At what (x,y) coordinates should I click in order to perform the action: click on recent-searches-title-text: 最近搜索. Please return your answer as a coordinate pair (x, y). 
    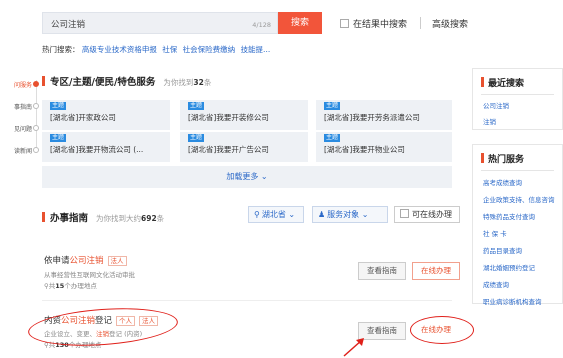
    Looking at the image, I should click on (506, 84).